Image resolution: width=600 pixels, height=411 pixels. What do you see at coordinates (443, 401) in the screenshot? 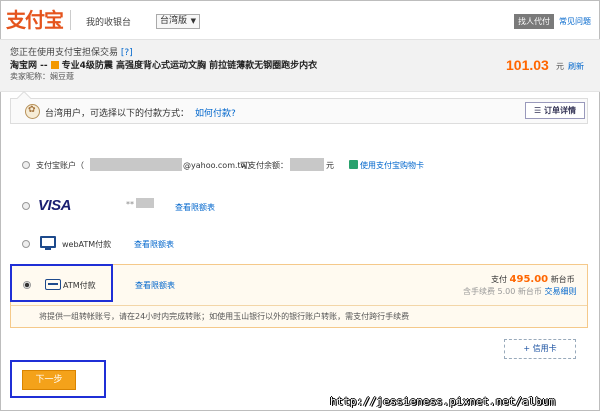
I see `watermark-url: http://jessieness.pixnet.net/album` at bounding box center [443, 401].